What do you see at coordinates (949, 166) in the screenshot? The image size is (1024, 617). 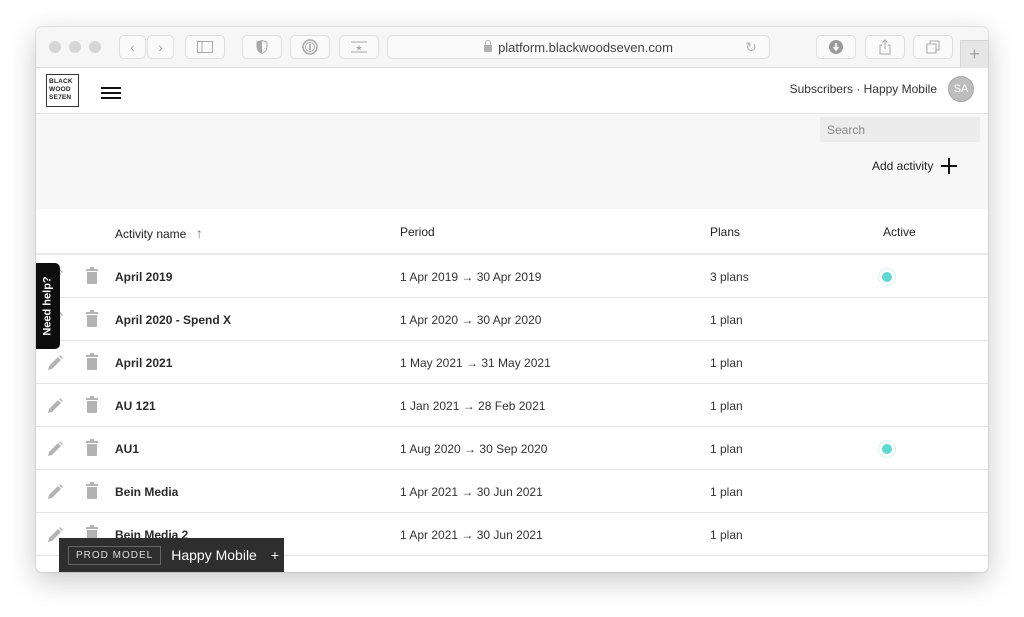 I see `plus-icon` at bounding box center [949, 166].